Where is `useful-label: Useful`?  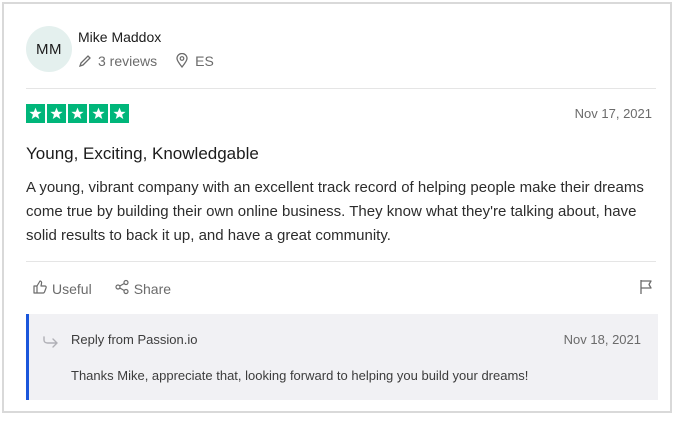
useful-label: Useful is located at coordinates (72, 288).